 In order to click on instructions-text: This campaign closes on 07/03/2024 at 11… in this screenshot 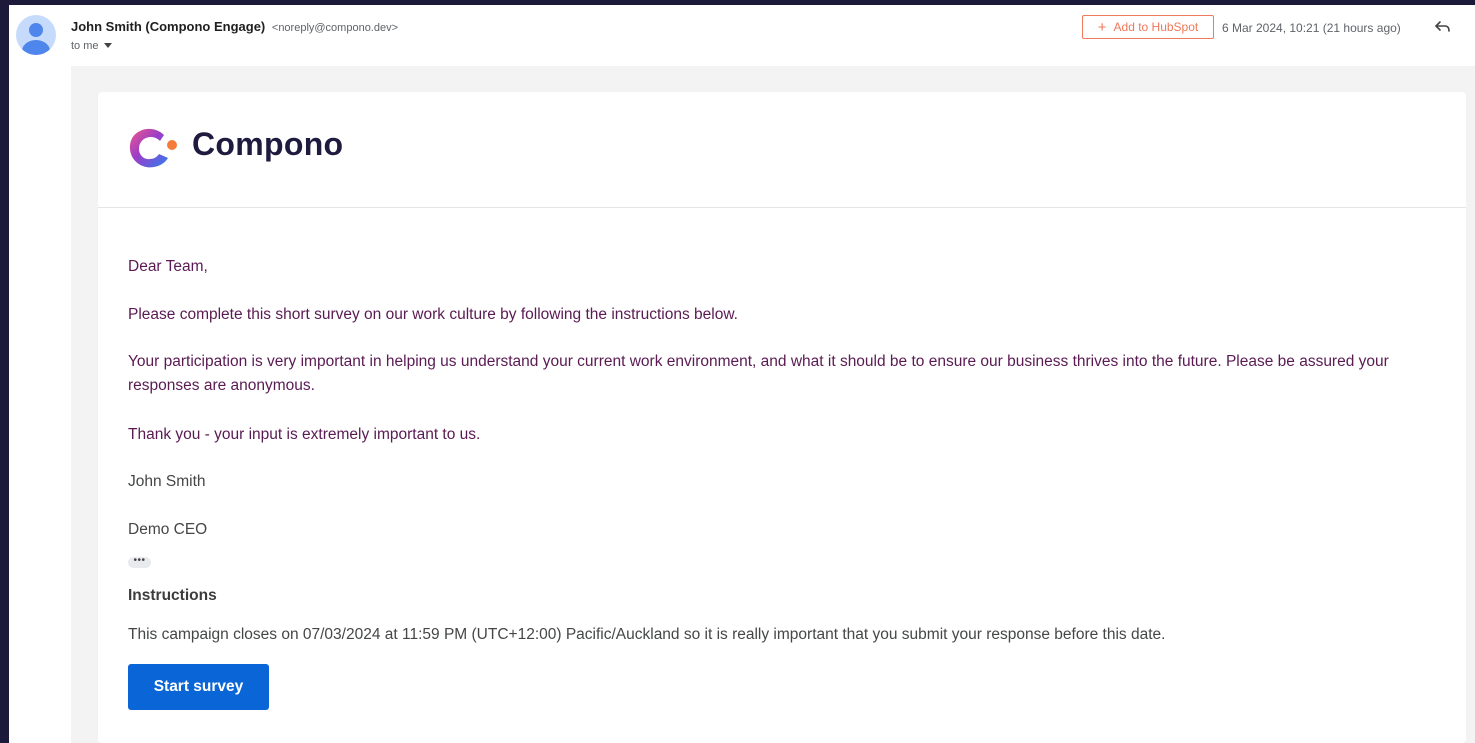, I will do `click(647, 634)`.